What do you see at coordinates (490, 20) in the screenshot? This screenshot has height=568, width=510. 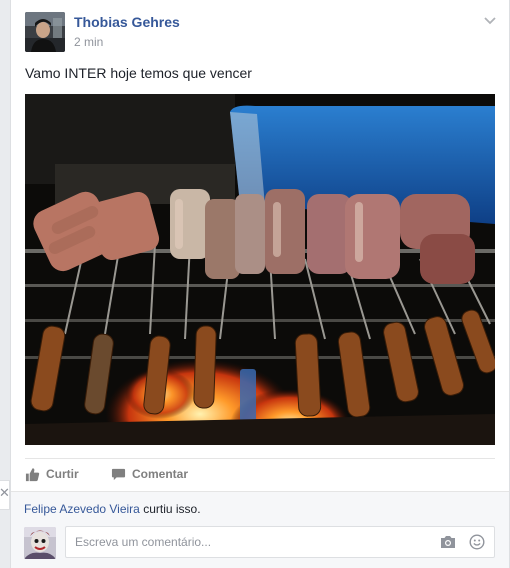 I see `chevron-down-icon` at bounding box center [490, 20].